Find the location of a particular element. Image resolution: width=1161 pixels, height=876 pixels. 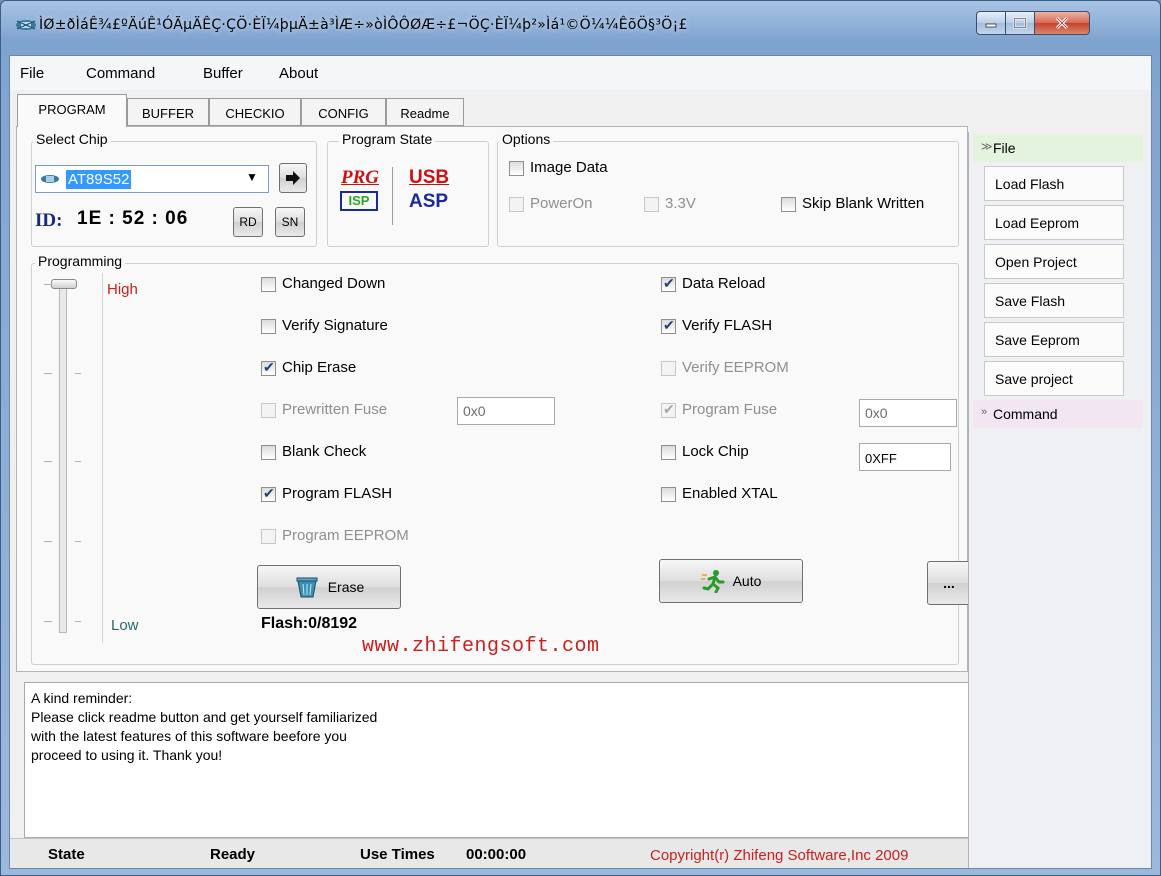

chip-select: AT89S52 ▼ is located at coordinates (152, 179).